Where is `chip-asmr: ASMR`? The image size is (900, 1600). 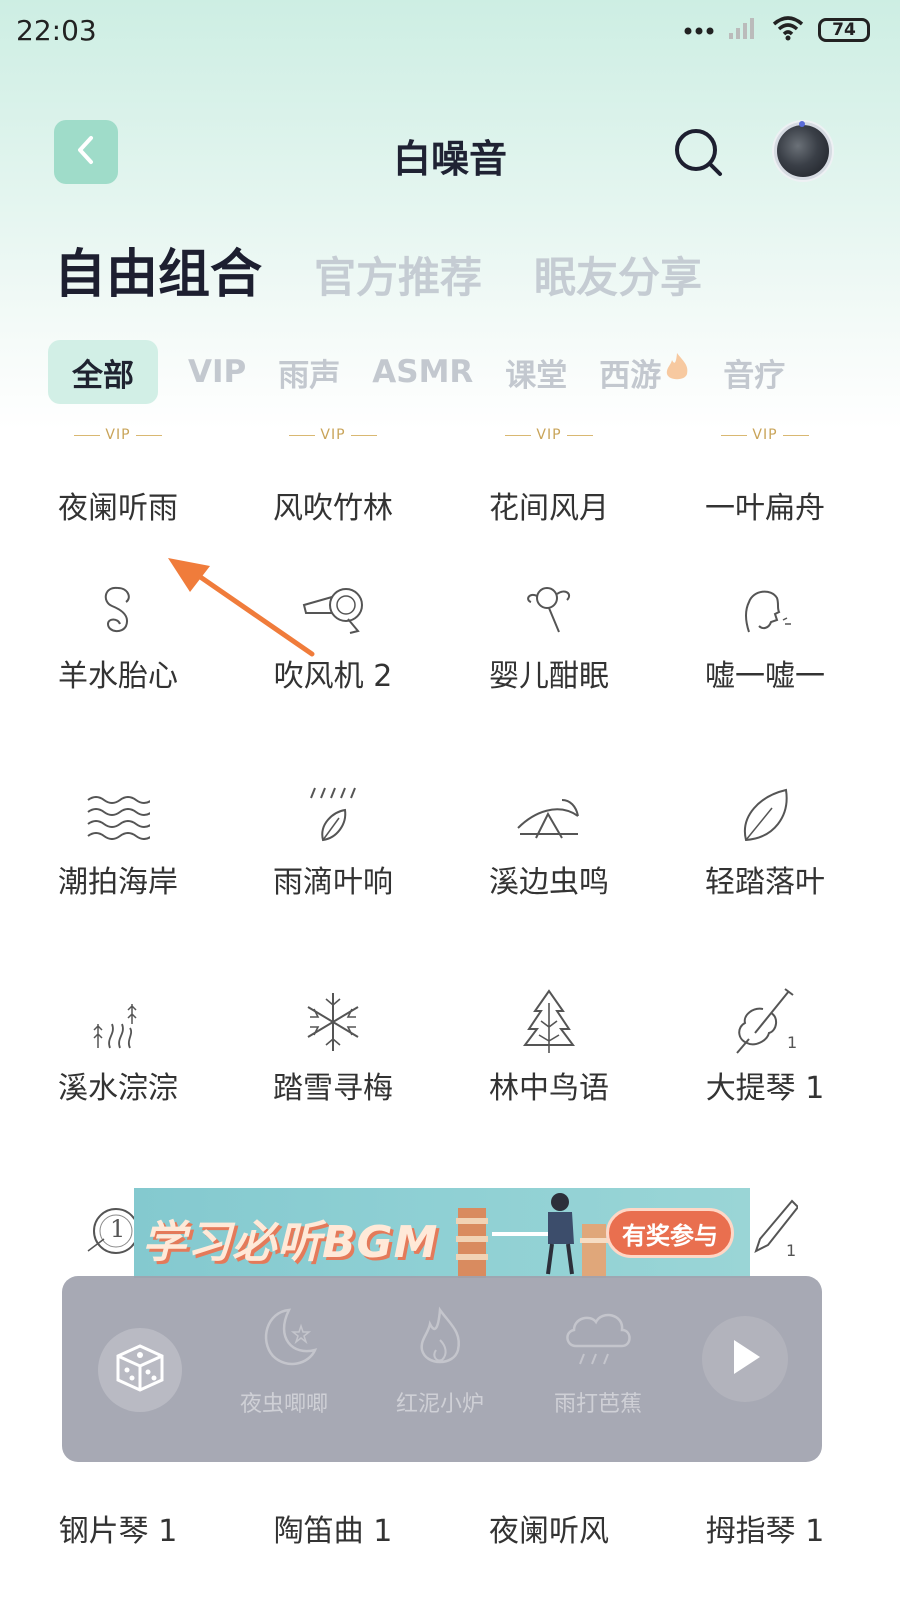
chip-asmr: ASMR is located at coordinates (422, 372).